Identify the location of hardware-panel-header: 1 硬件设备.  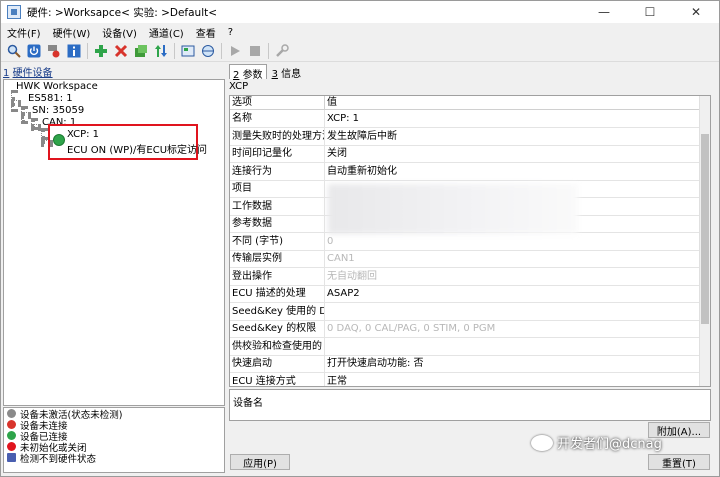
(114, 71).